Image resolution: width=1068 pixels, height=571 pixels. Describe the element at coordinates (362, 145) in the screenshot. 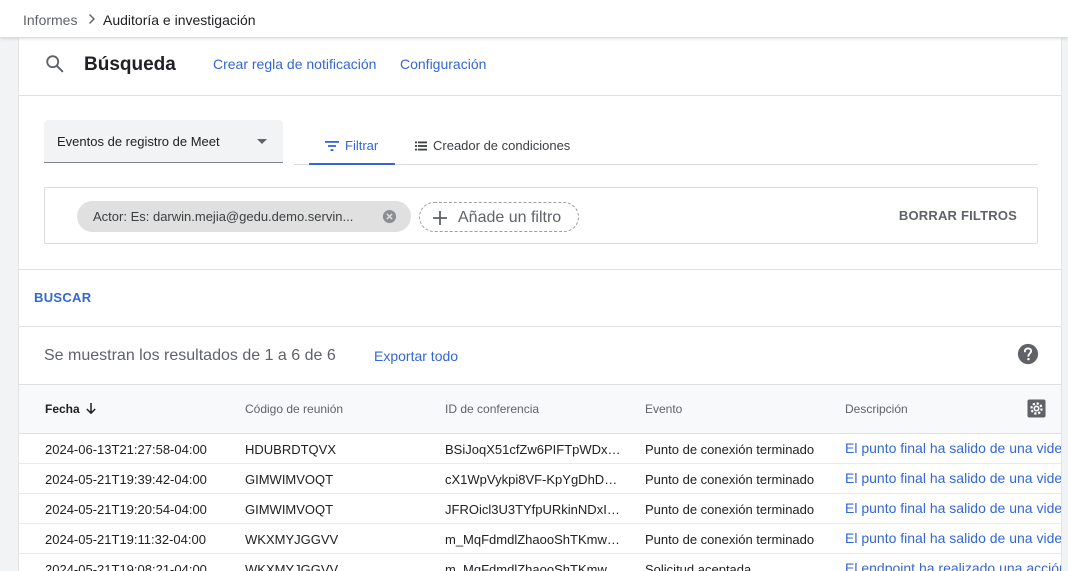

I see `tab-filter-label: Filtrar` at that location.